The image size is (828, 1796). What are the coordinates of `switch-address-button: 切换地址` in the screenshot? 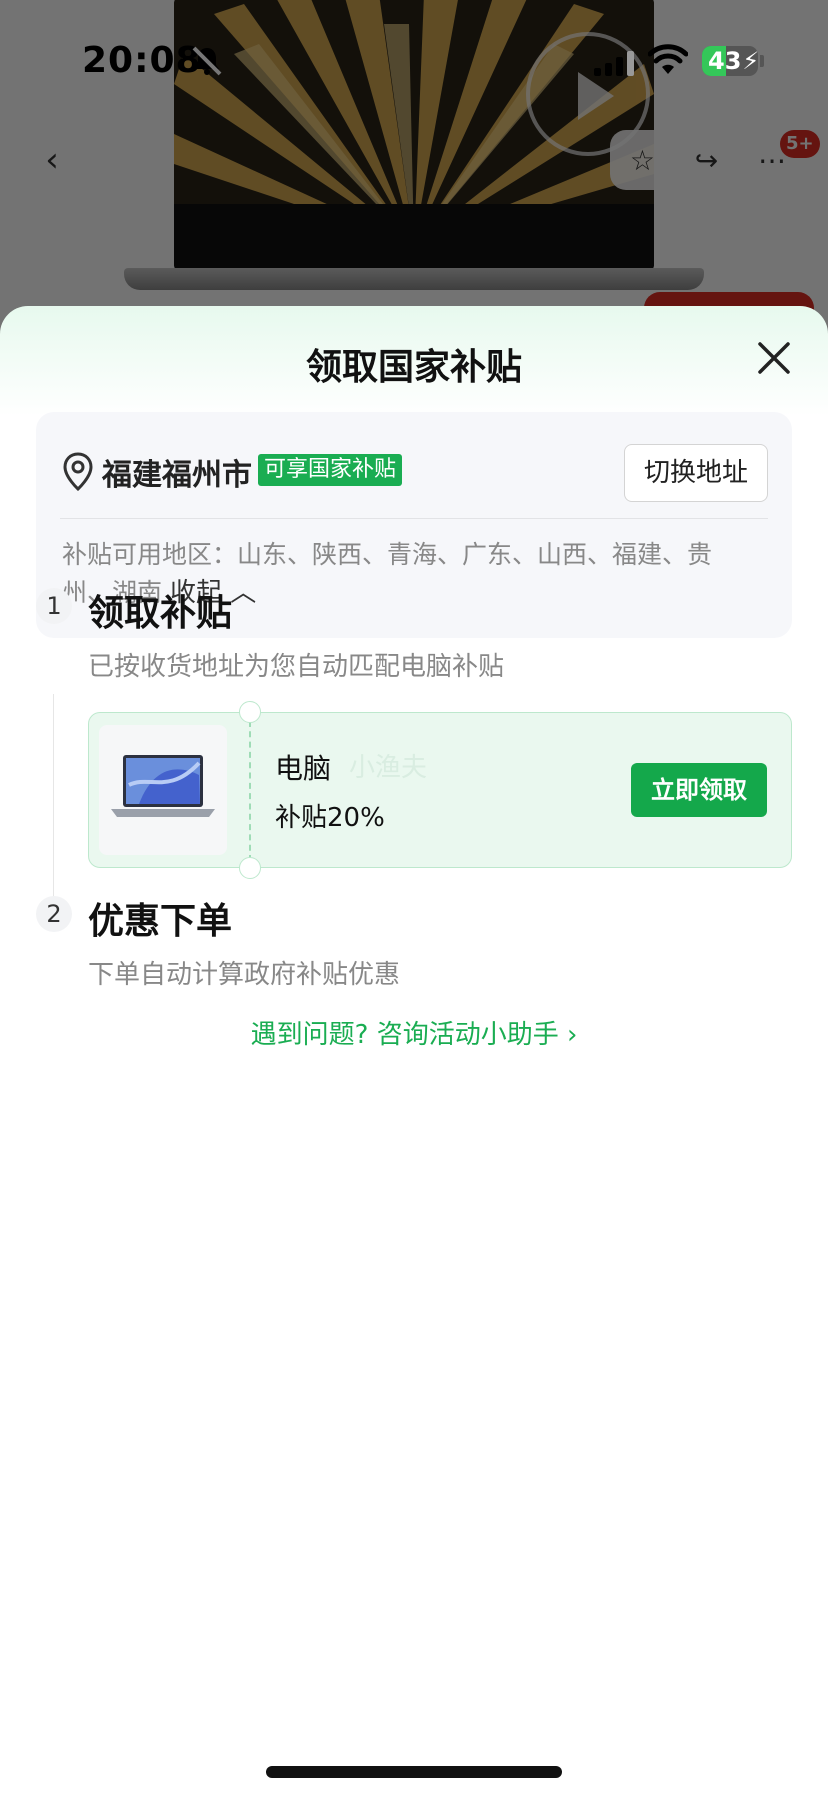 It's located at (696, 473).